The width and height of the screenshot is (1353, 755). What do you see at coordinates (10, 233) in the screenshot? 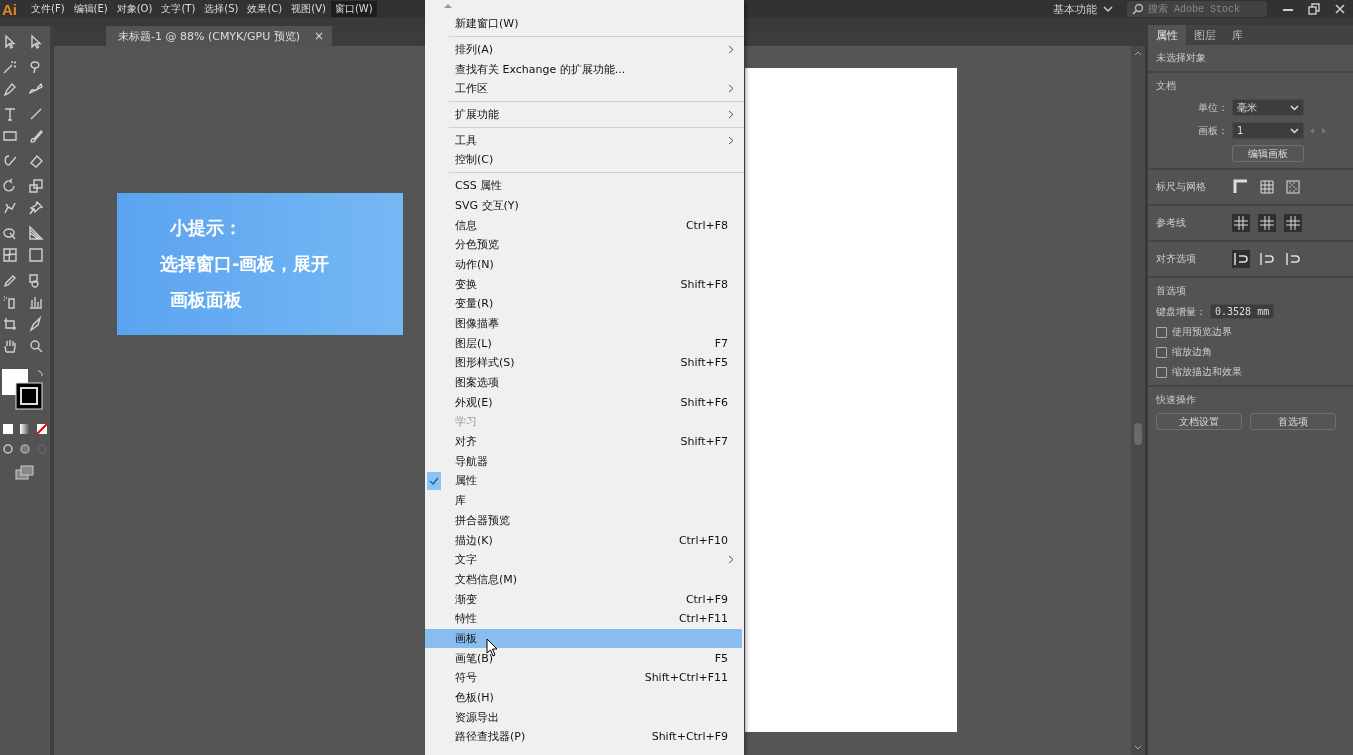
I see `shape-builder-icon` at bounding box center [10, 233].